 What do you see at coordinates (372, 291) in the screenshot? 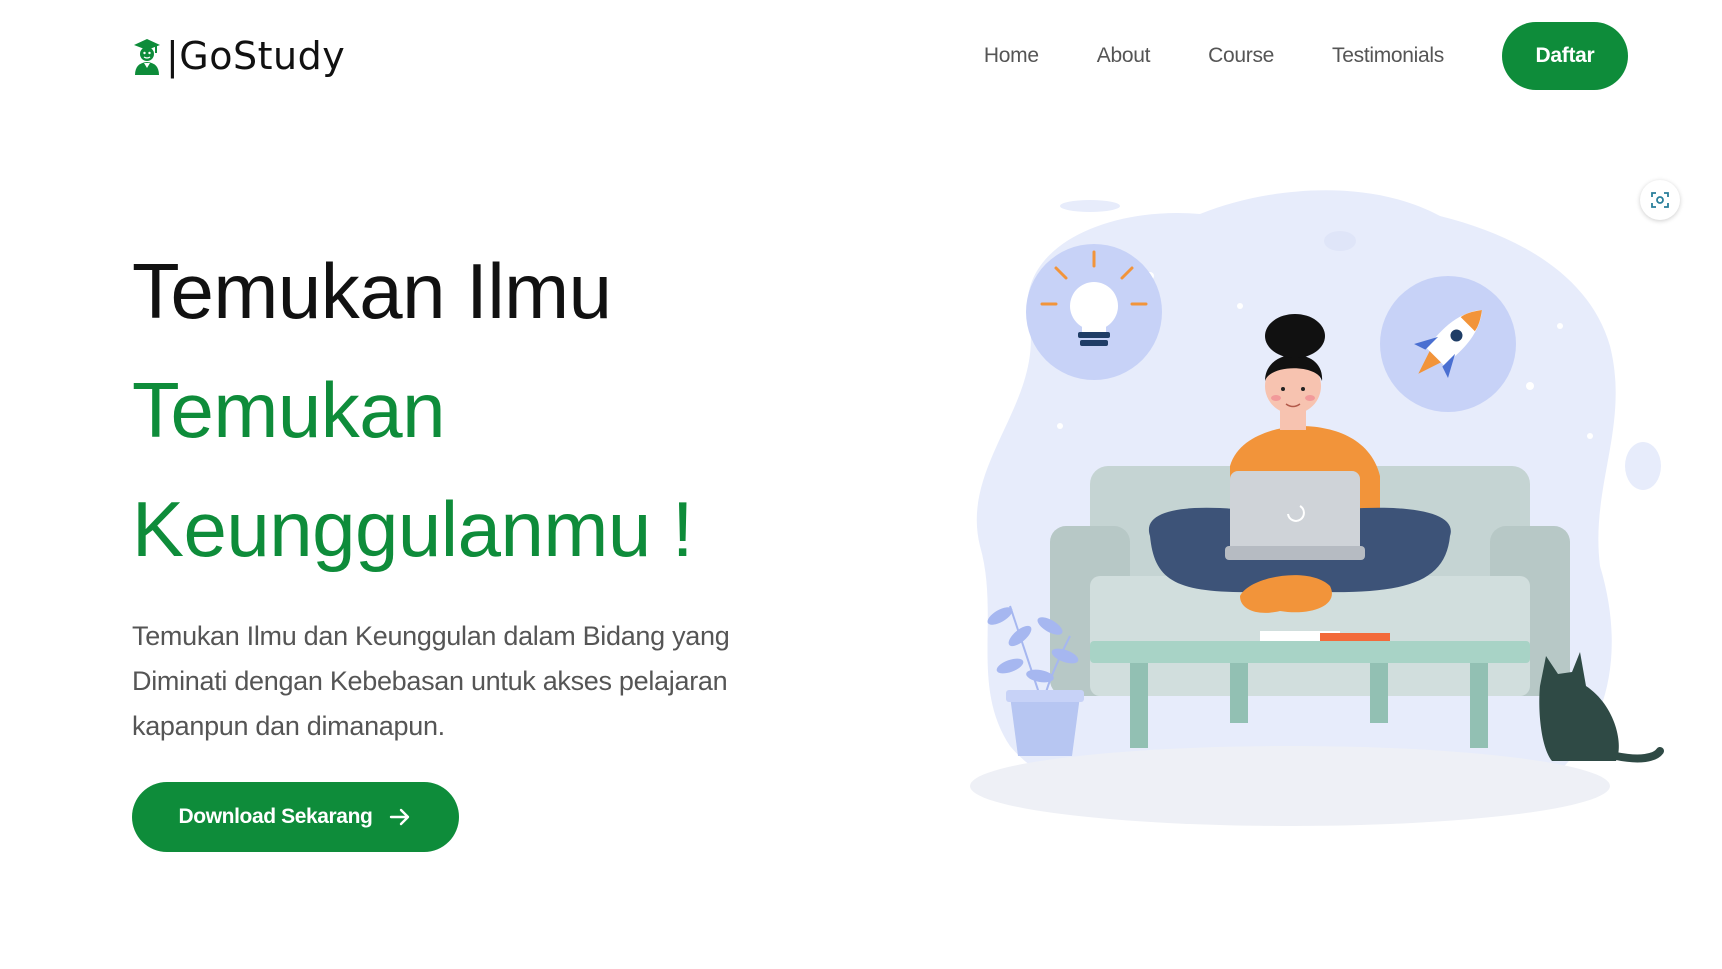
I see `hero-title-line1: Temukan Ilmu` at bounding box center [372, 291].